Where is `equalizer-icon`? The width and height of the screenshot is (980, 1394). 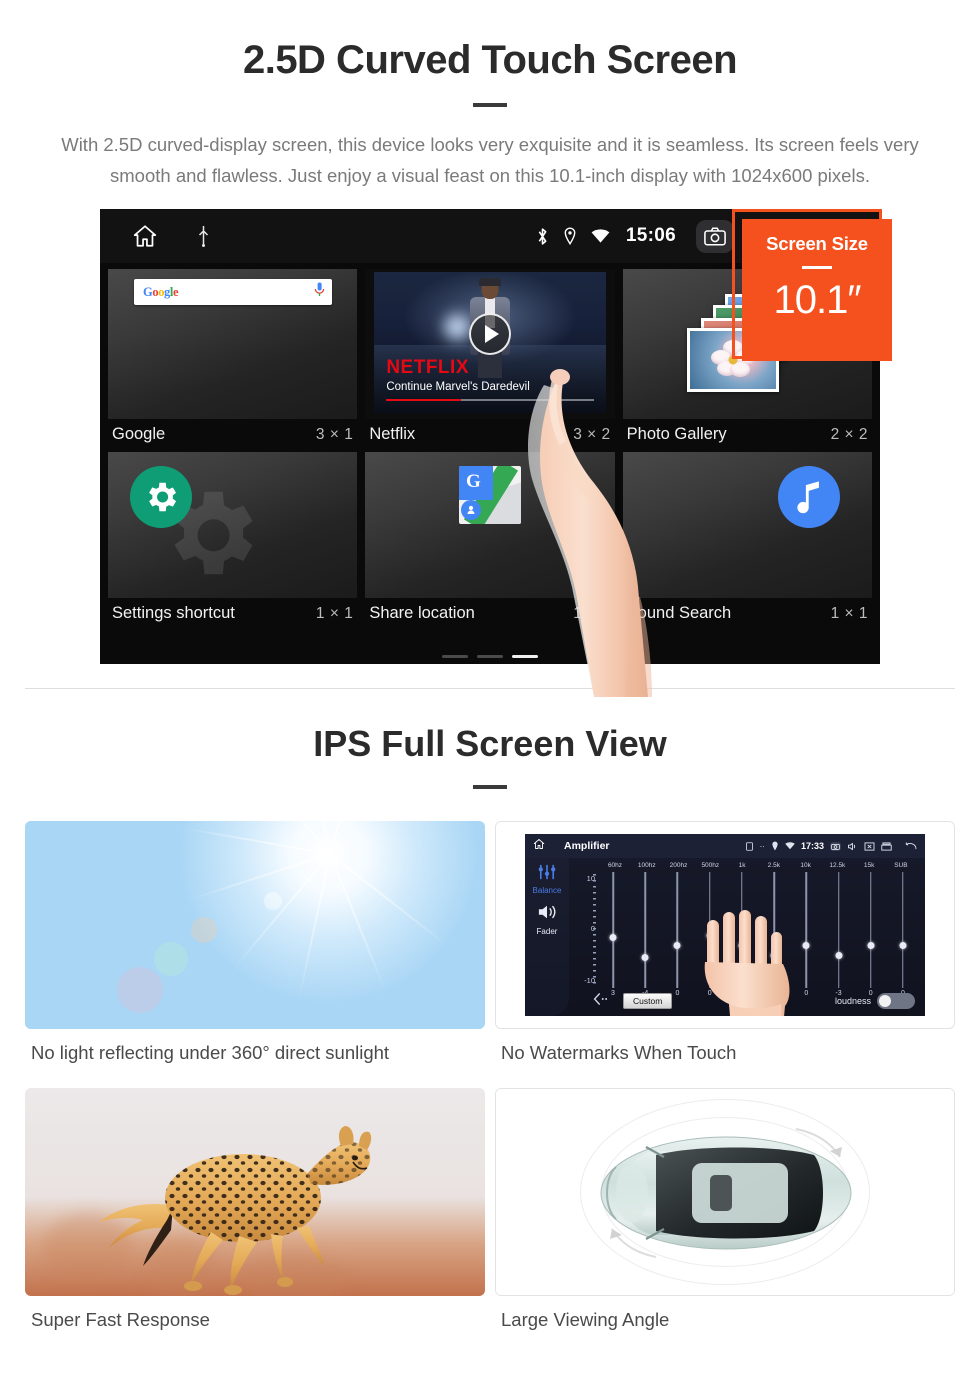 equalizer-icon is located at coordinates (547, 874).